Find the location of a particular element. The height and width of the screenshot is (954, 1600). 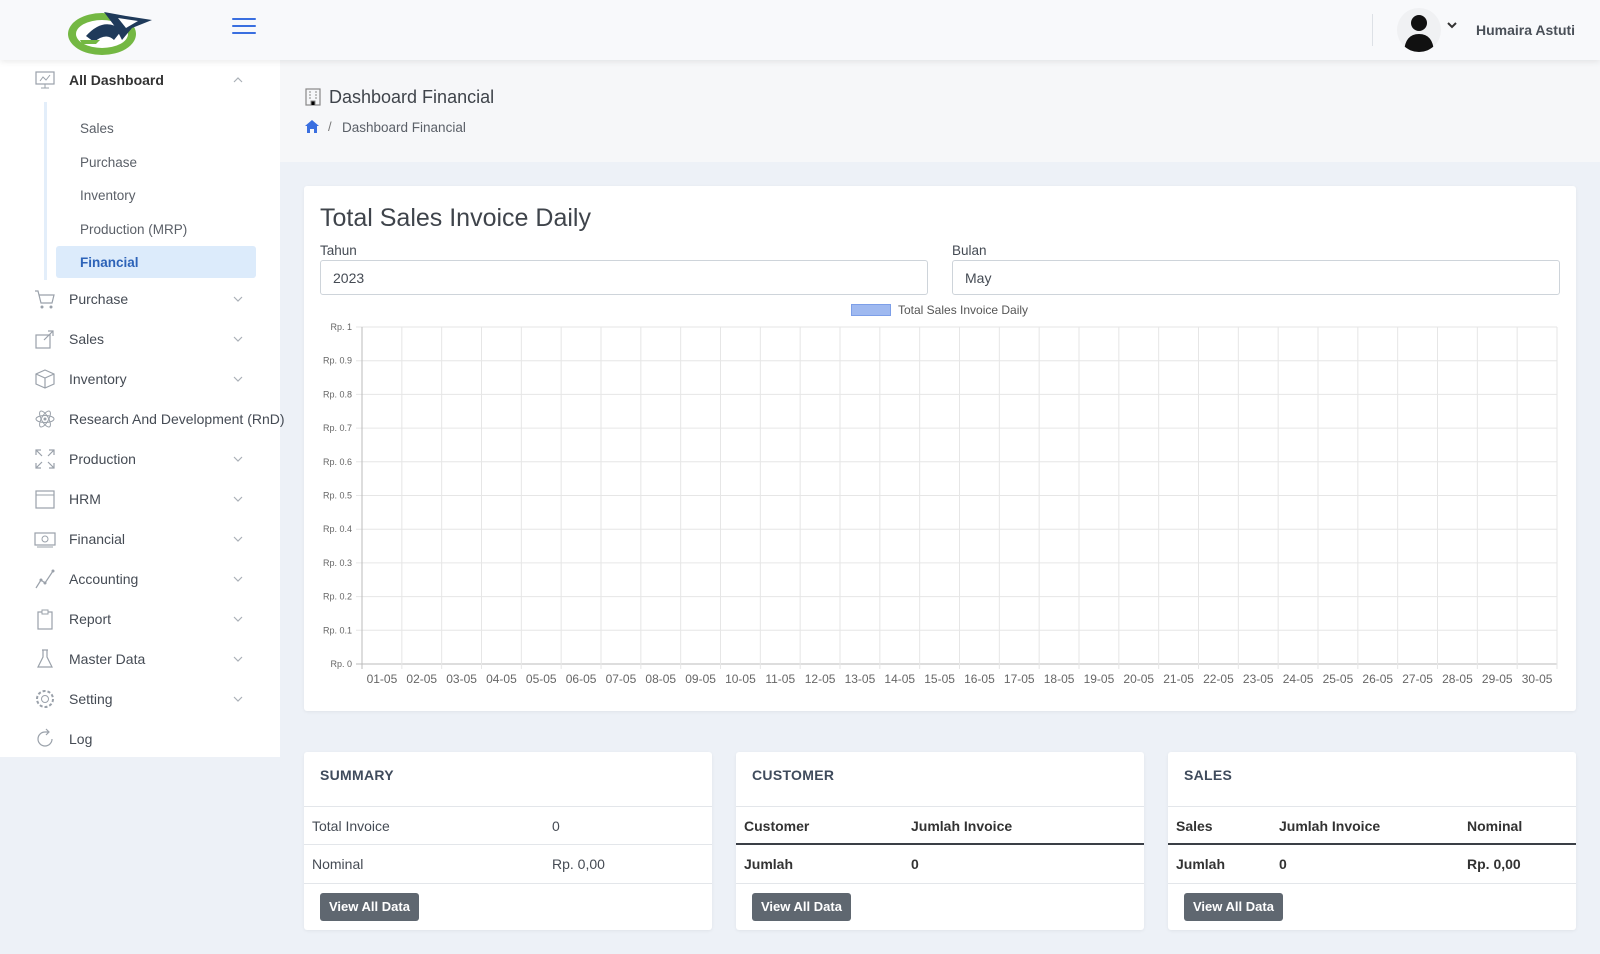

x-tick-label: 08-05 is located at coordinates (660, 679).